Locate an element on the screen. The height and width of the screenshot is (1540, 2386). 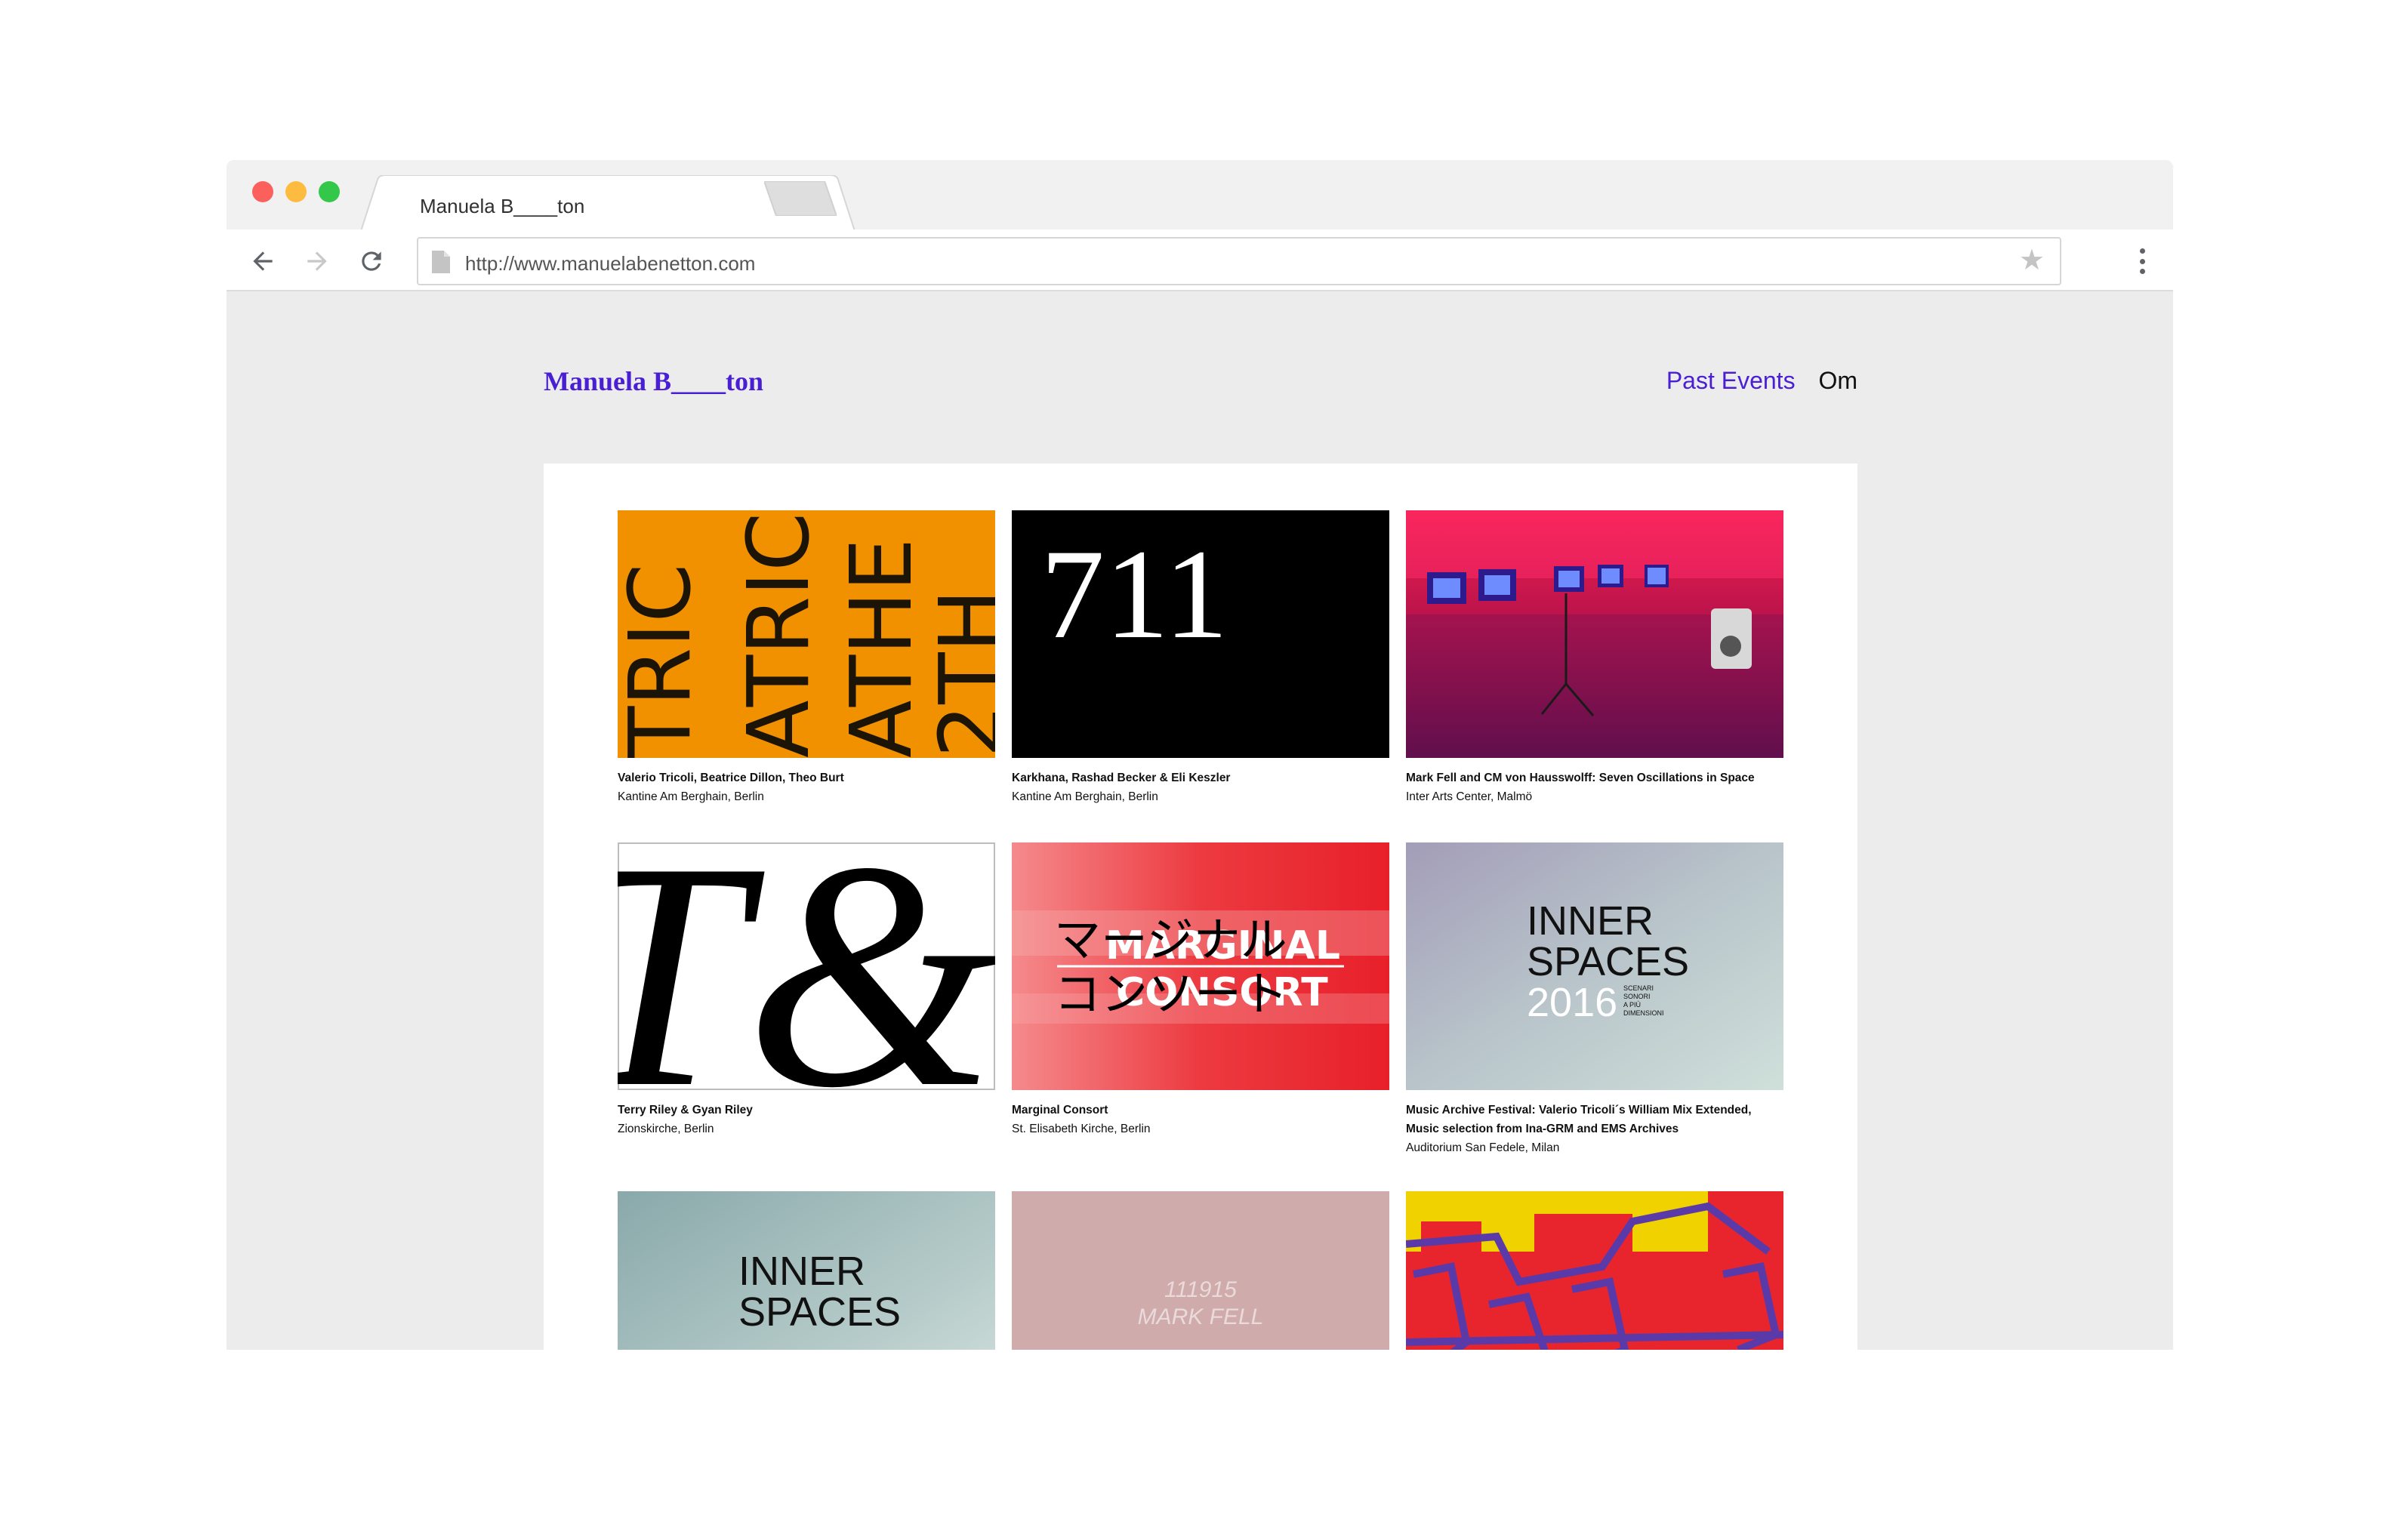
nav-om: Om is located at coordinates (1837, 380).